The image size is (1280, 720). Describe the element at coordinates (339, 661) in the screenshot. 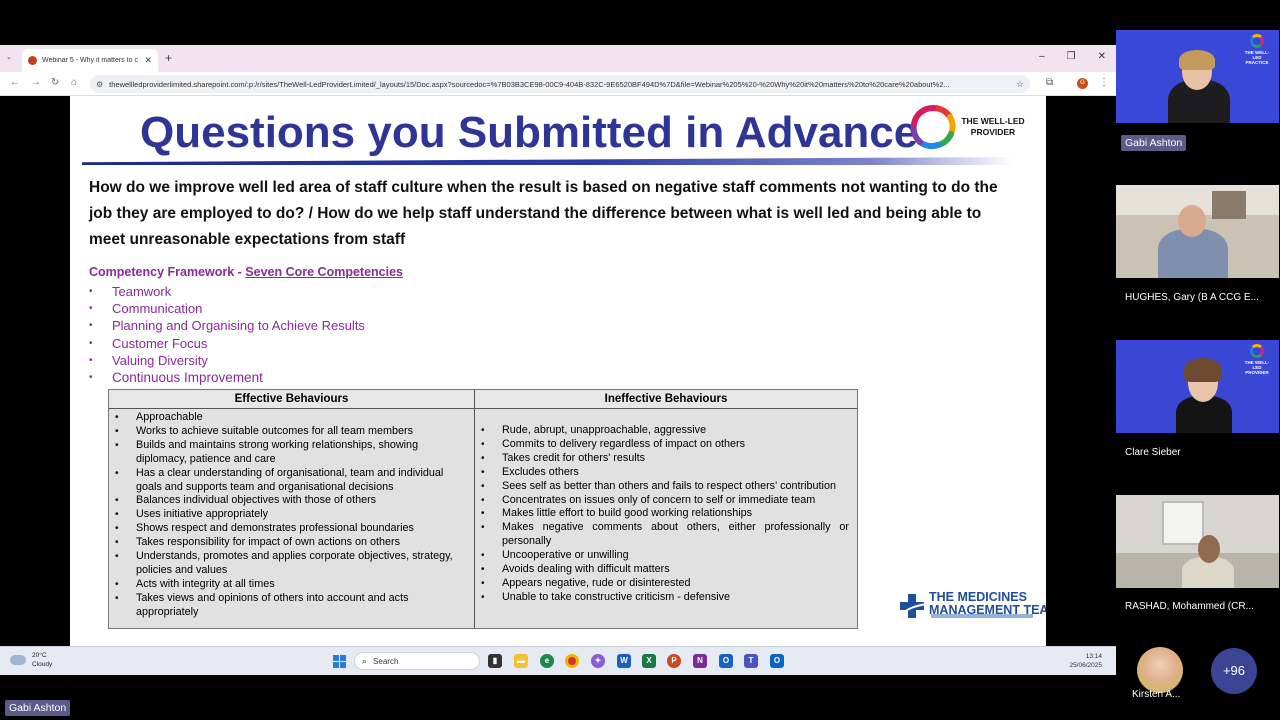

I see `windows-start-icon` at that location.